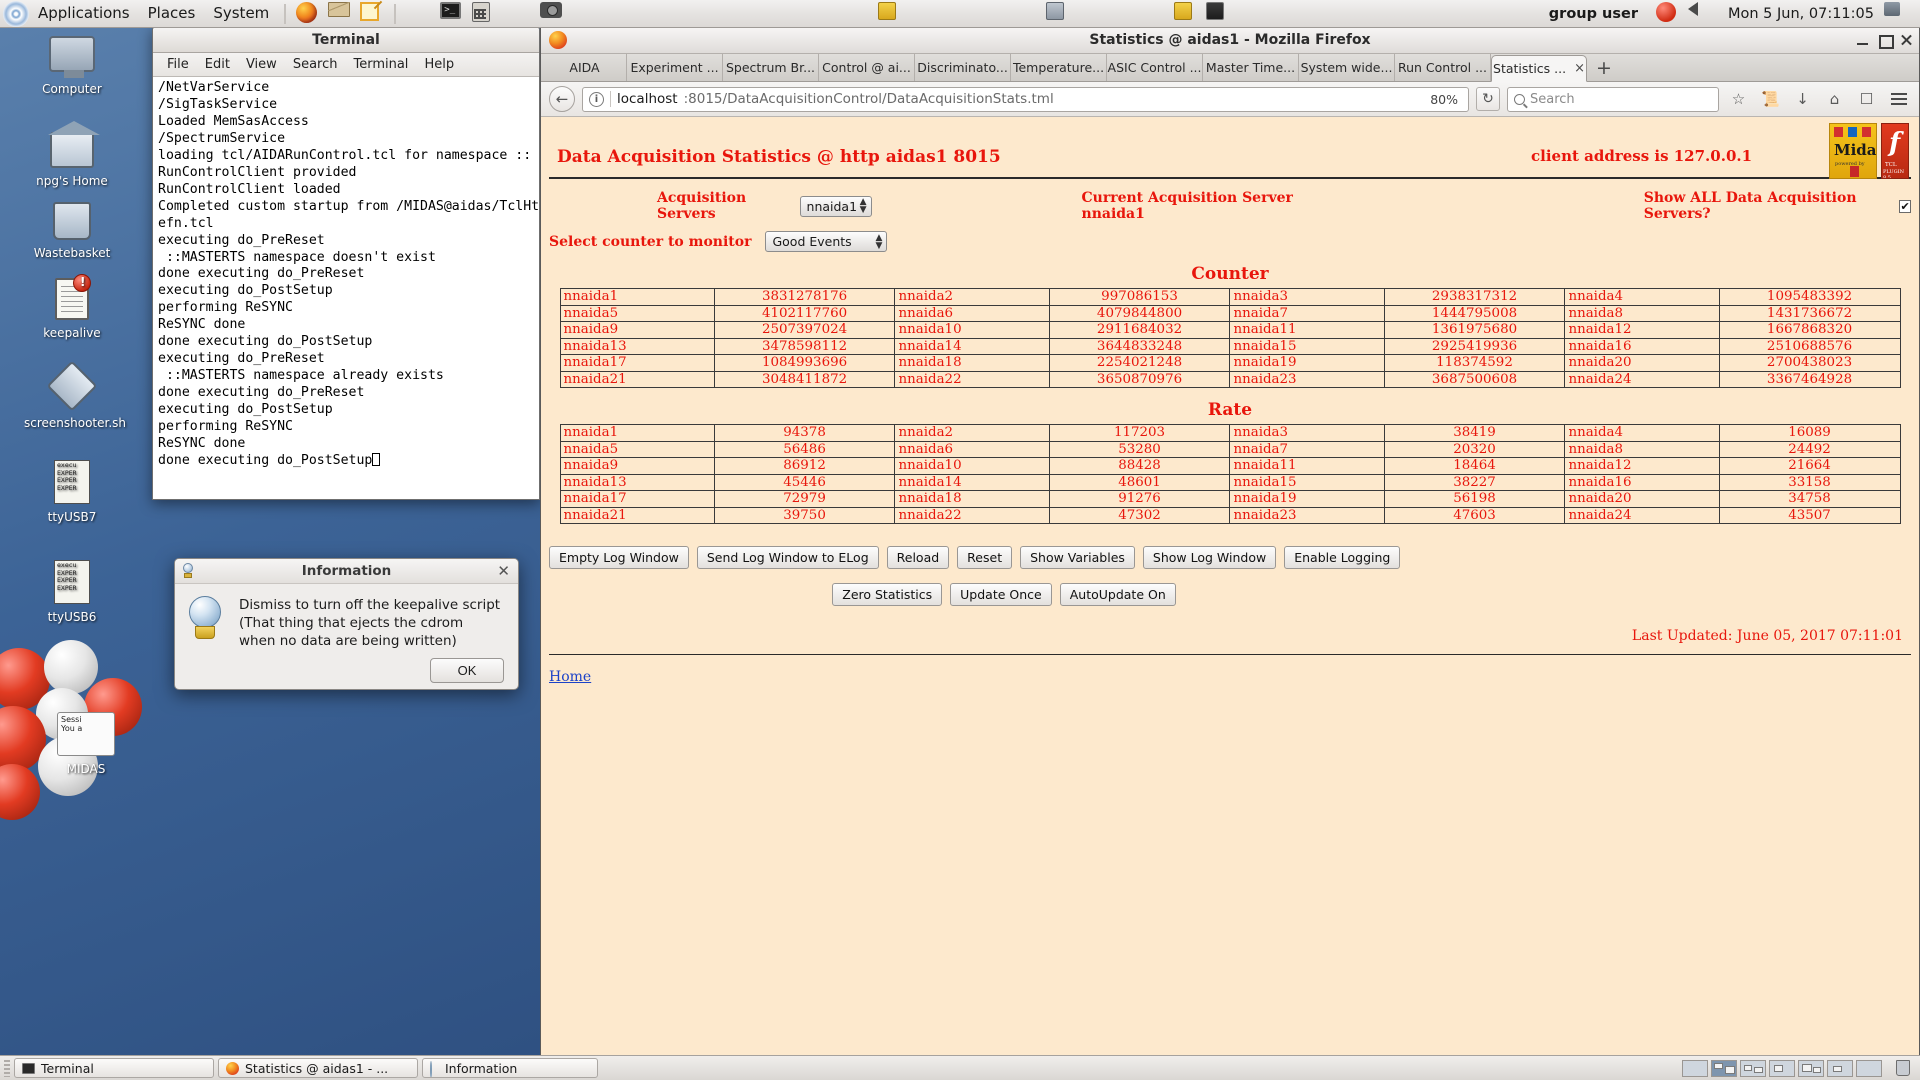 The image size is (1920, 1080). I want to click on workspace-switcher, so click(1799, 1068).